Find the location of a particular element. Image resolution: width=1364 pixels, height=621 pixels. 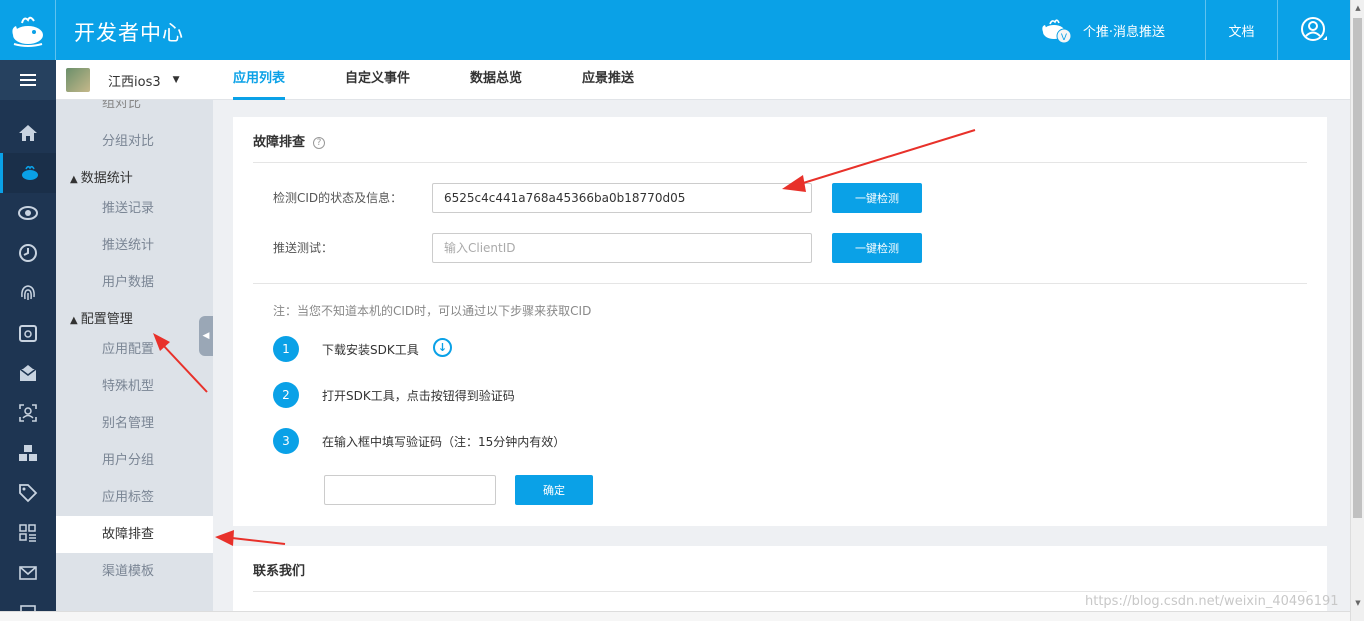

app-avatar is located at coordinates (78, 80).